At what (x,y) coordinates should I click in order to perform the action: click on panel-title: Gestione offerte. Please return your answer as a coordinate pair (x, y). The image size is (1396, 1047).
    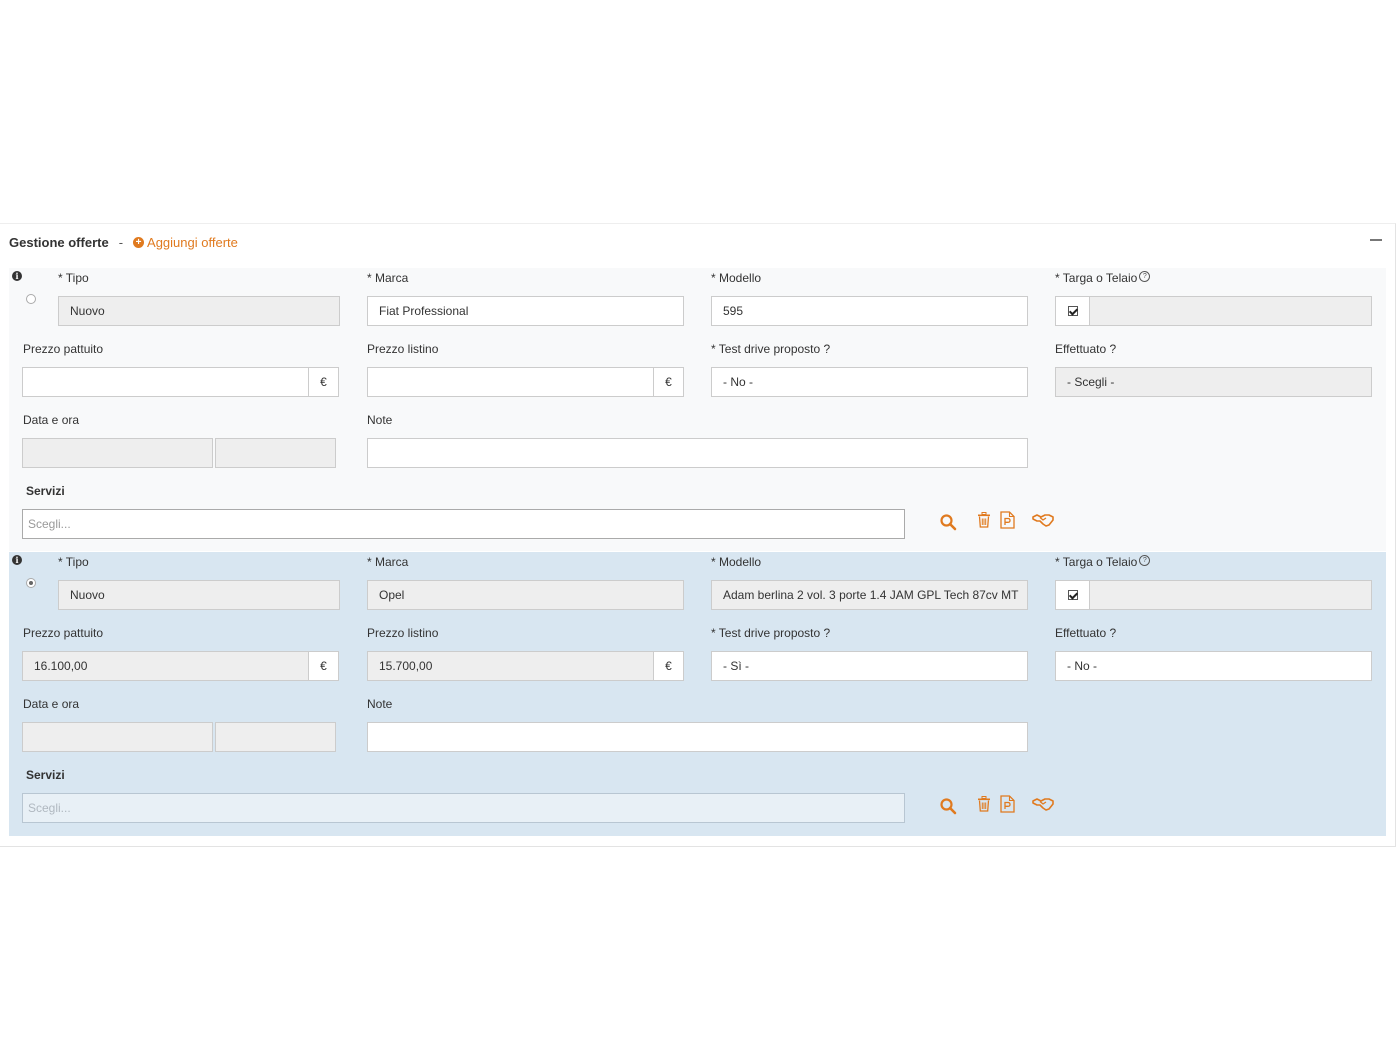
    Looking at the image, I should click on (59, 242).